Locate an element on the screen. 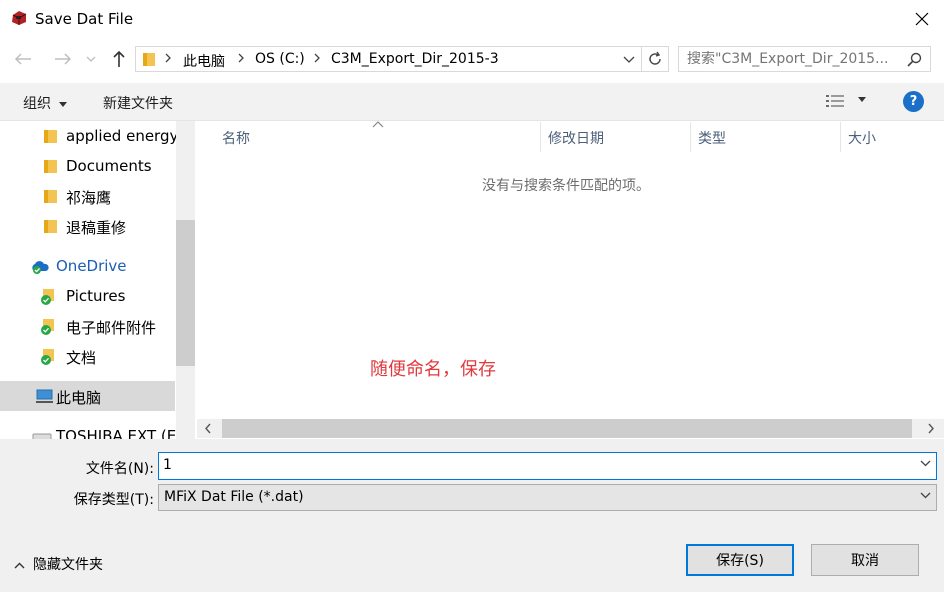  computer-icon is located at coordinates (44, 396).